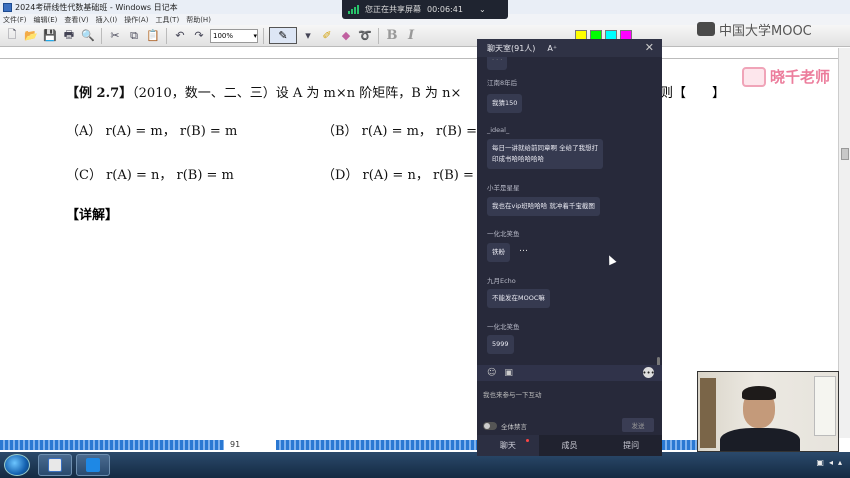  I want to click on open-icon: 📂, so click(31, 36).